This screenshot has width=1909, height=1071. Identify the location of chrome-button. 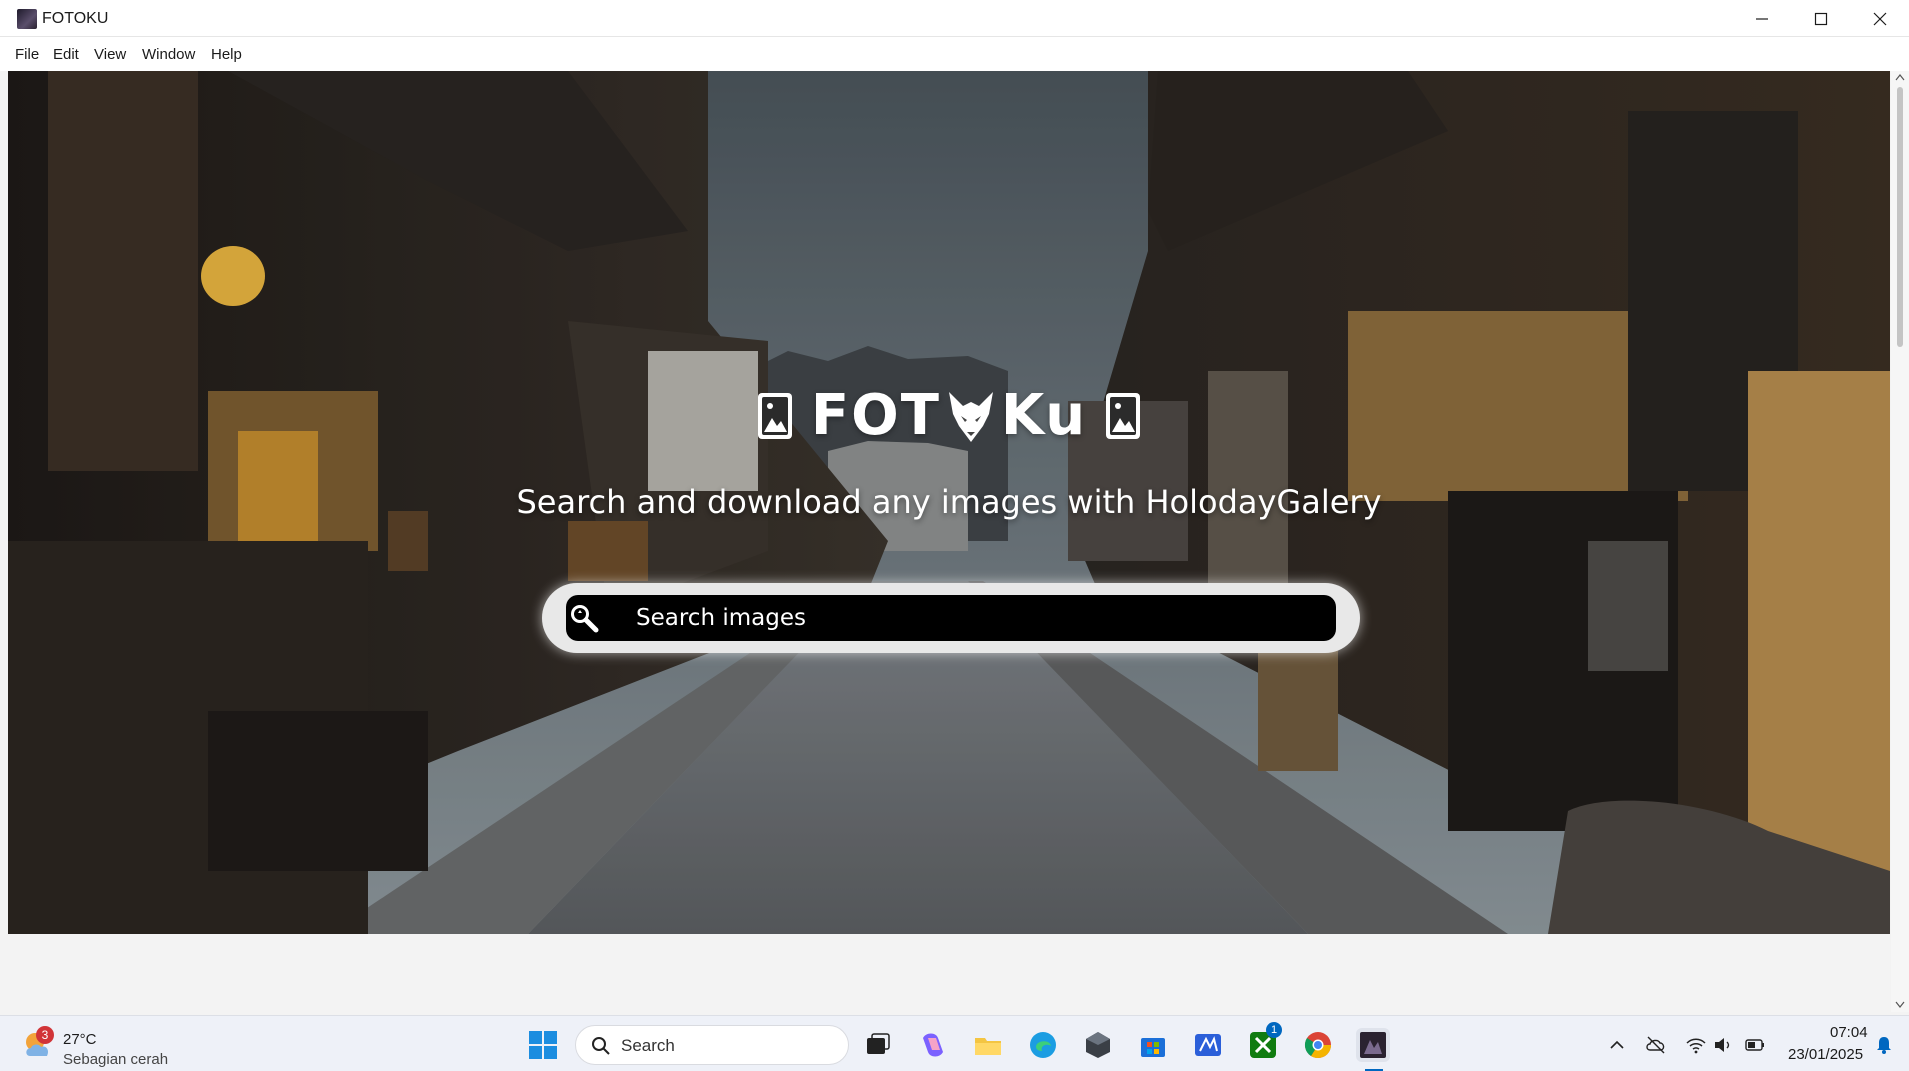
(1318, 1045).